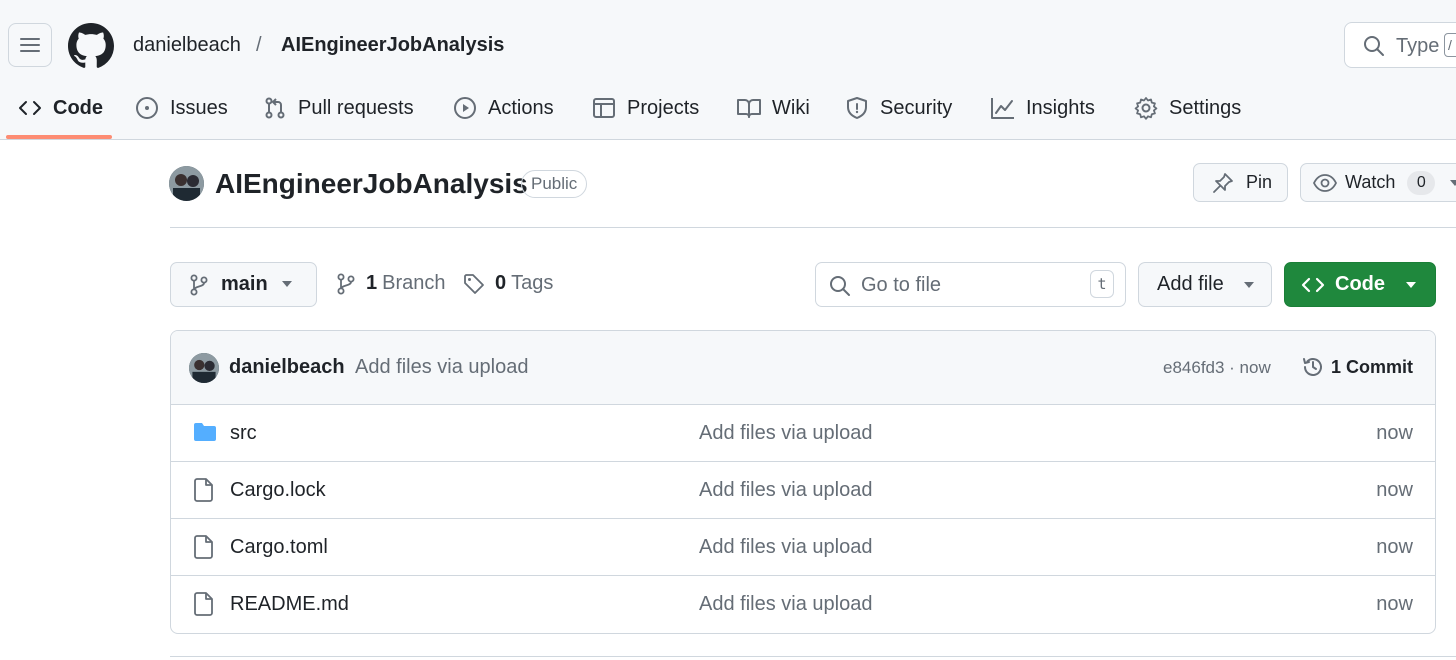 The height and width of the screenshot is (660, 1456). Describe the element at coordinates (1060, 107) in the screenshot. I see `tab-label: Insights` at that location.